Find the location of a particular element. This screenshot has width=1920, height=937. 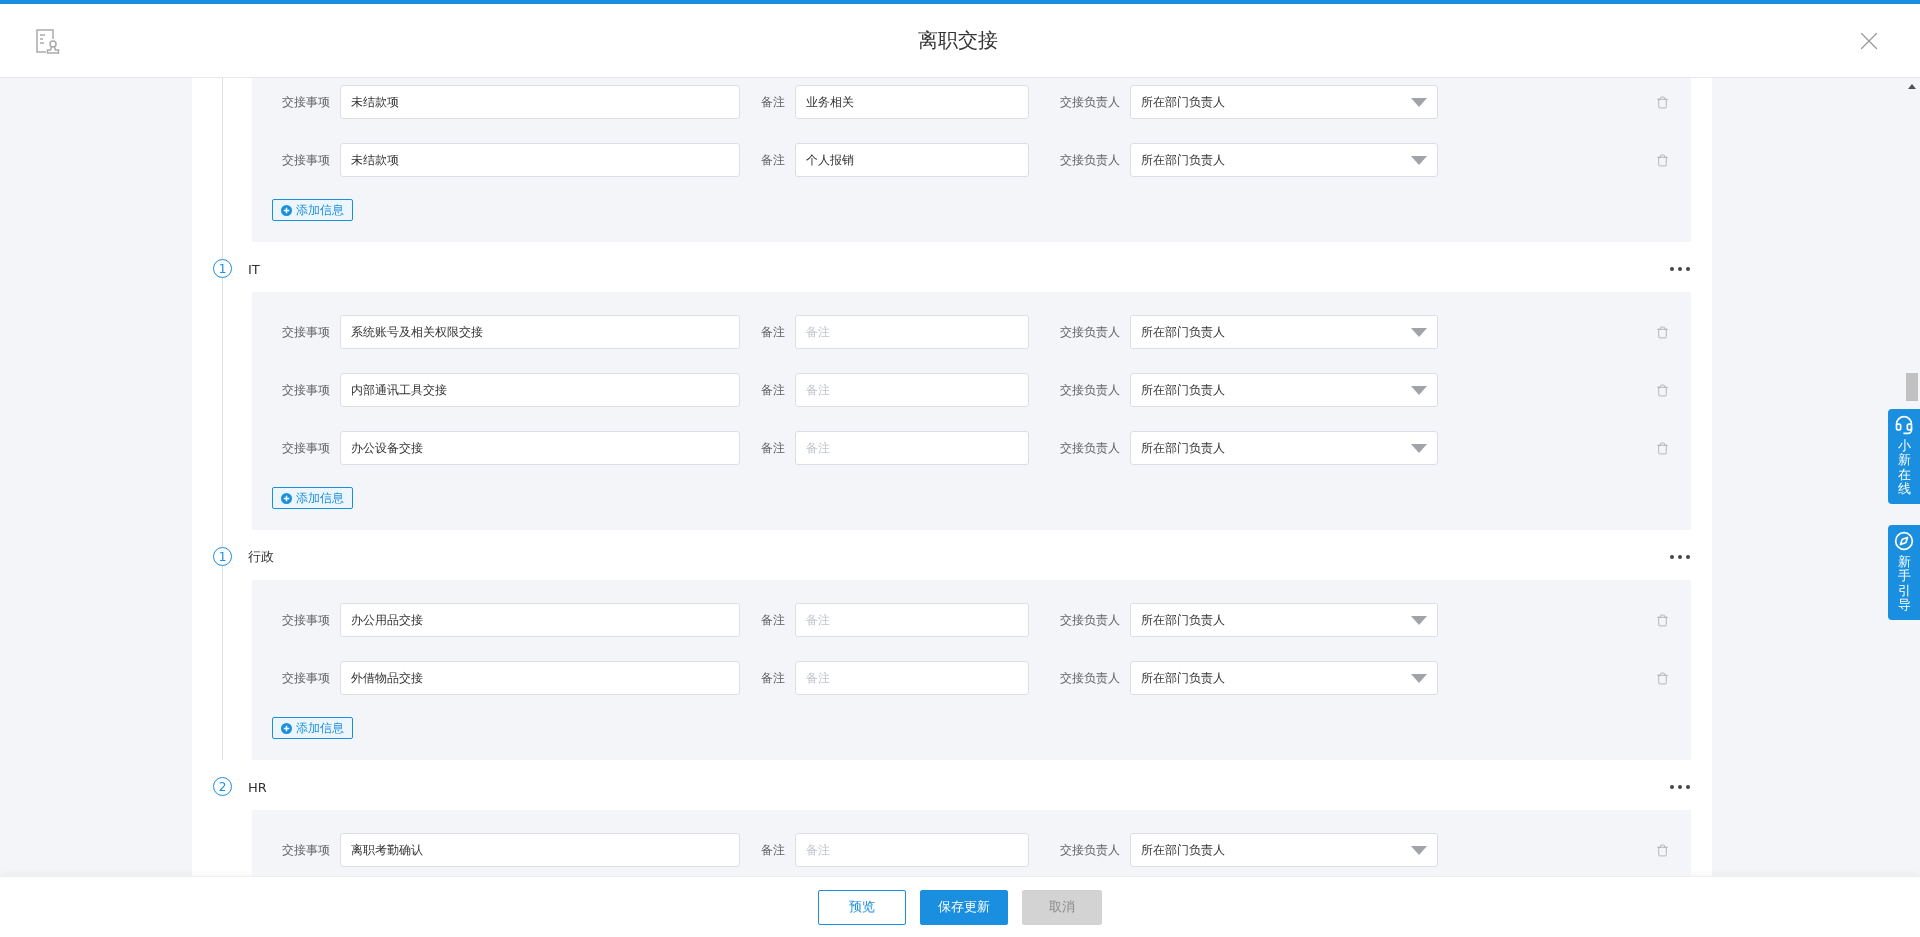

input-field: 个人报销 is located at coordinates (912, 160).